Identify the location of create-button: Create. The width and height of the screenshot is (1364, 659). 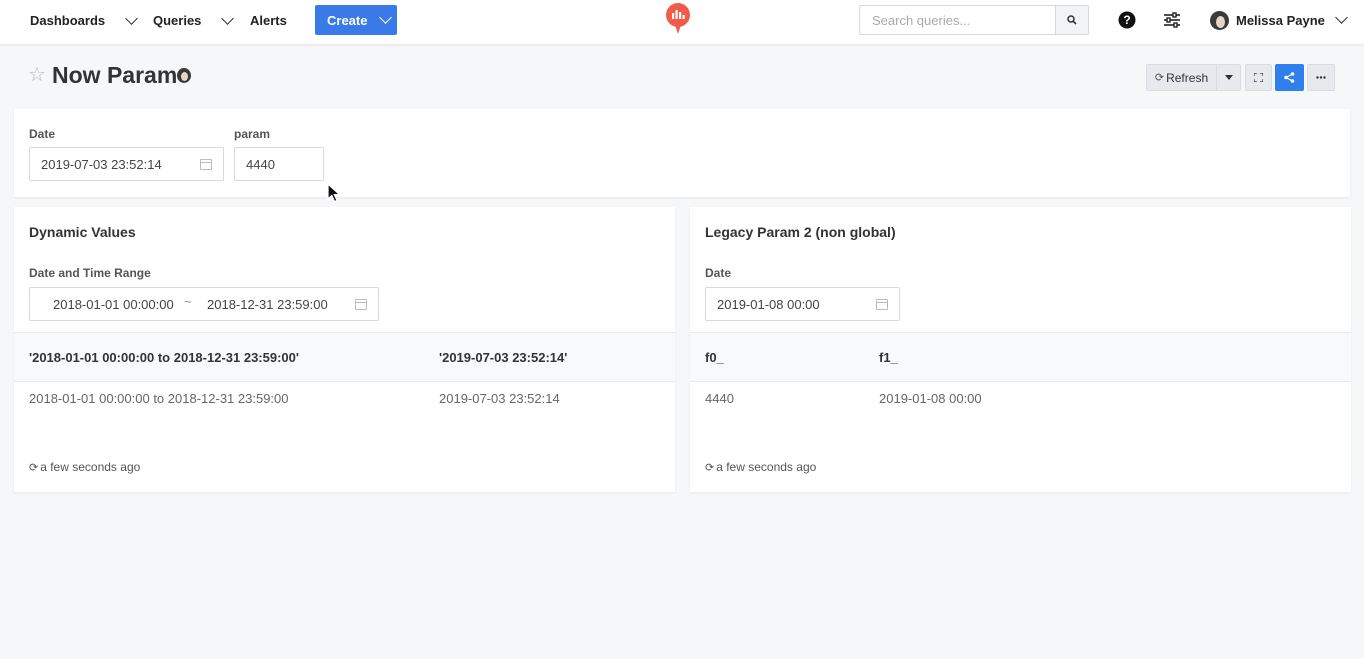
(356, 20).